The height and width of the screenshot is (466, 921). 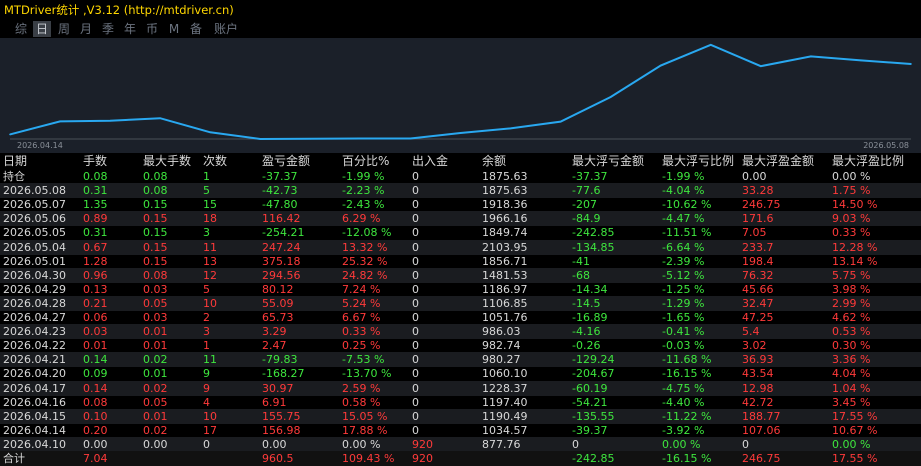 What do you see at coordinates (108, 29) in the screenshot?
I see `period-tab-4: 季` at bounding box center [108, 29].